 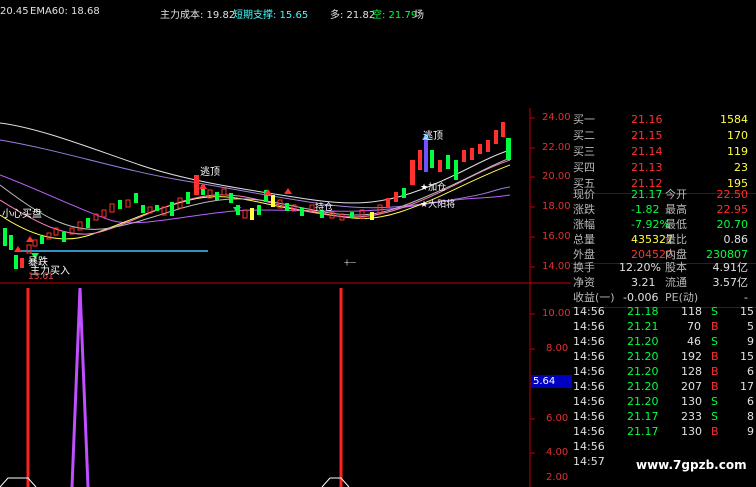 What do you see at coordinates (647, 119) in the screenshot?
I see `bid-price: 21.16` at bounding box center [647, 119].